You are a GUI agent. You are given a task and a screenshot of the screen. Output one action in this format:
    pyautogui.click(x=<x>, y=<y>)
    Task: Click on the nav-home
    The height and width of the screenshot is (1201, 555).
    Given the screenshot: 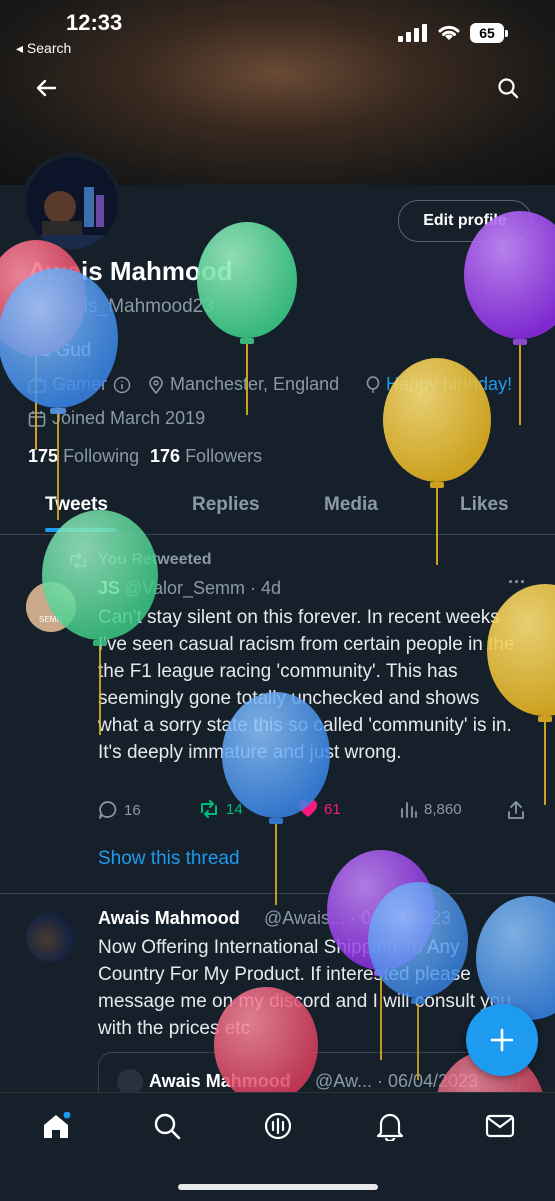 What is the action you would take?
    pyautogui.click(x=56, y=1126)
    